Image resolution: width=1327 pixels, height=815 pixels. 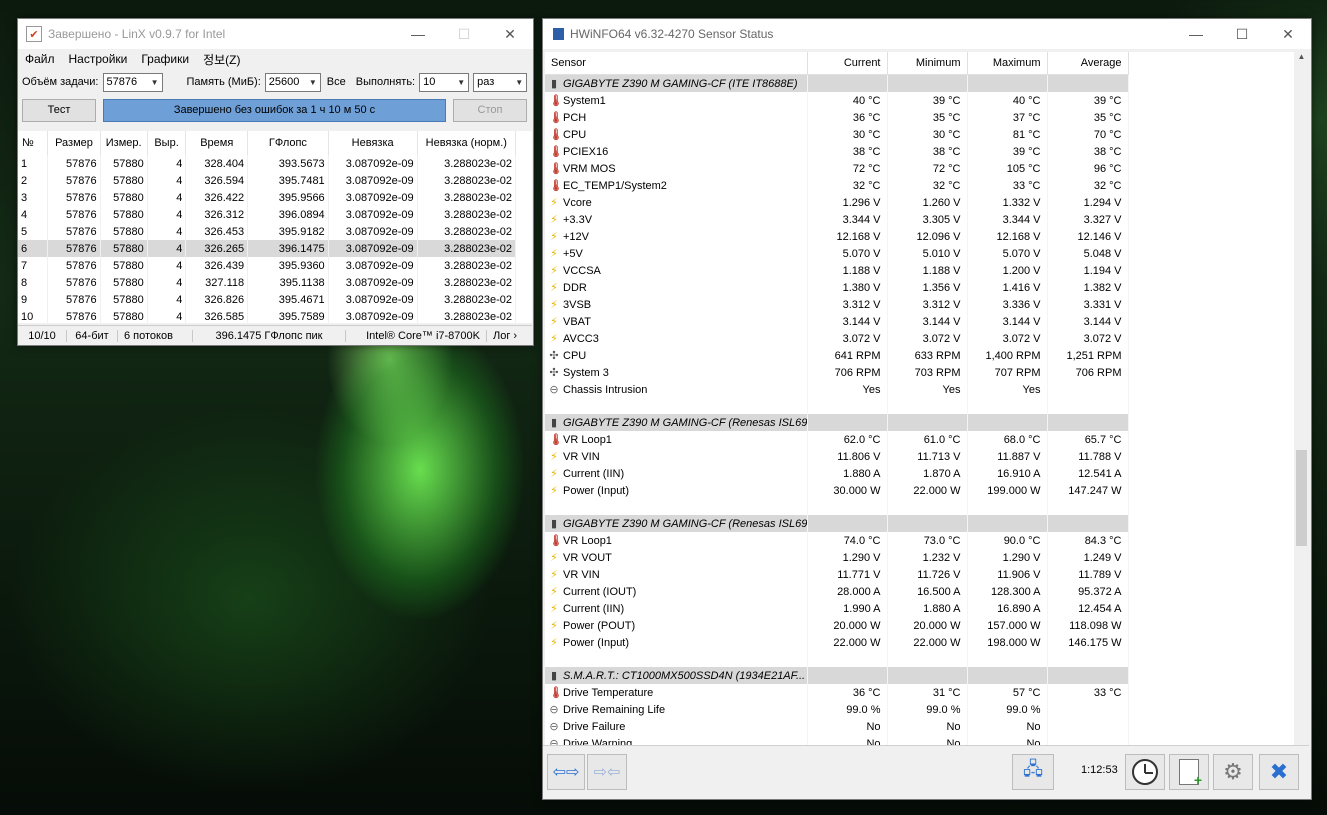 What do you see at coordinates (837, 100) in the screenshot?
I see `sensor-row: 🌡System1 40 °C 39 °C 40 °C 39 °C` at bounding box center [837, 100].